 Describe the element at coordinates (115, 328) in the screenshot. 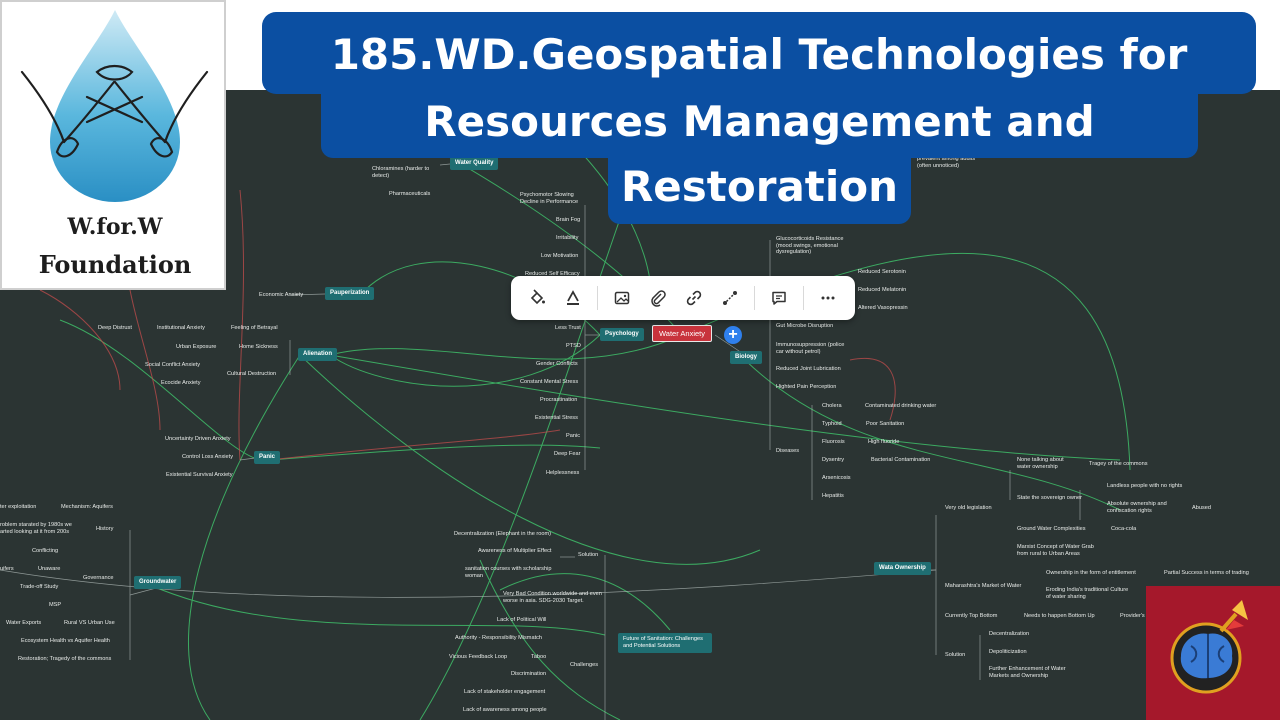

I see `label-deep-distrust: Deep Distrust` at that location.